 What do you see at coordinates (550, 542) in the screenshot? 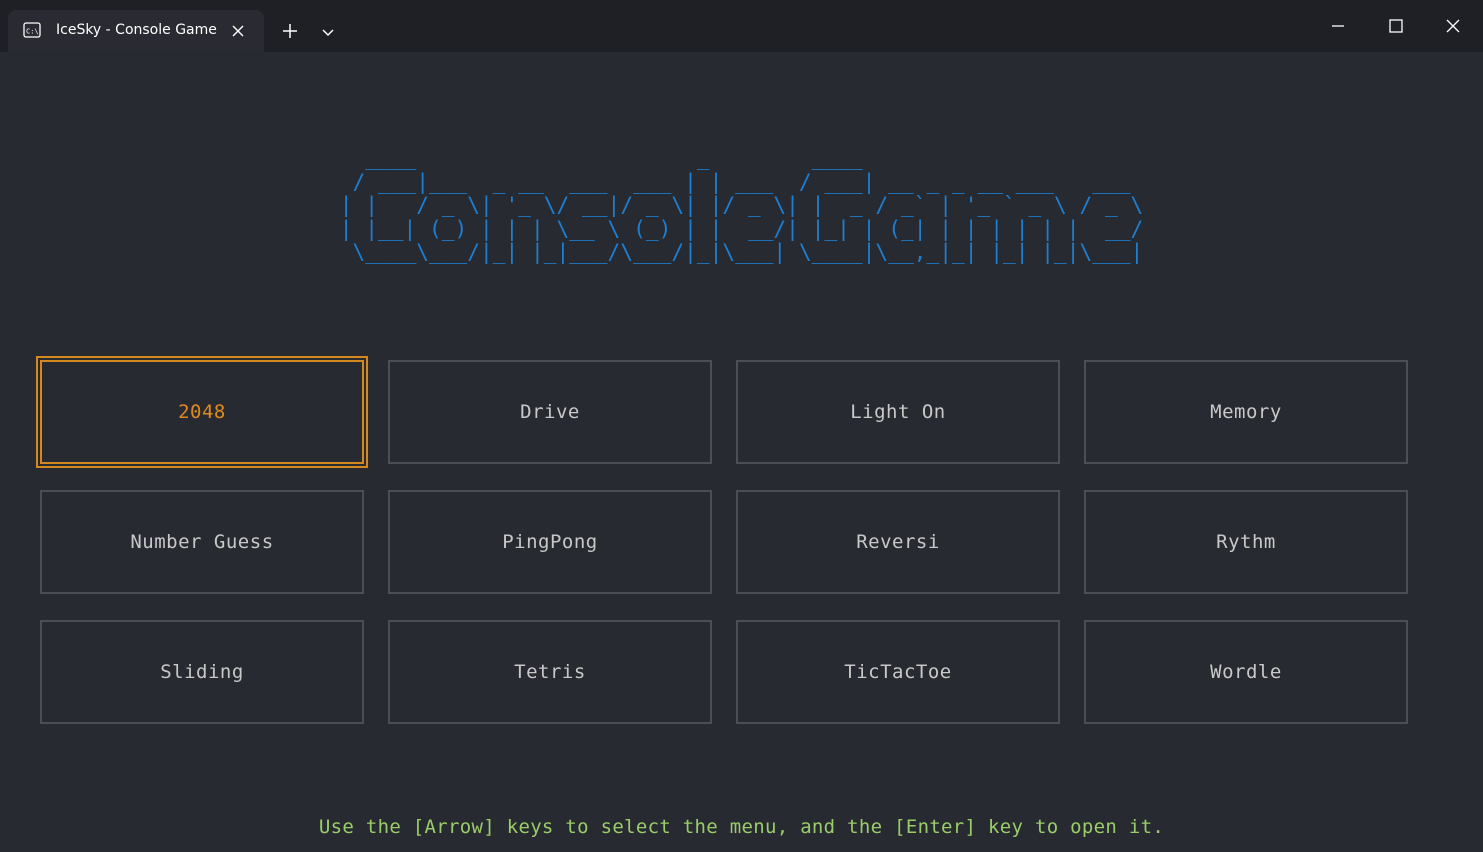
I see `menu-item-pingpong: PingPong` at bounding box center [550, 542].